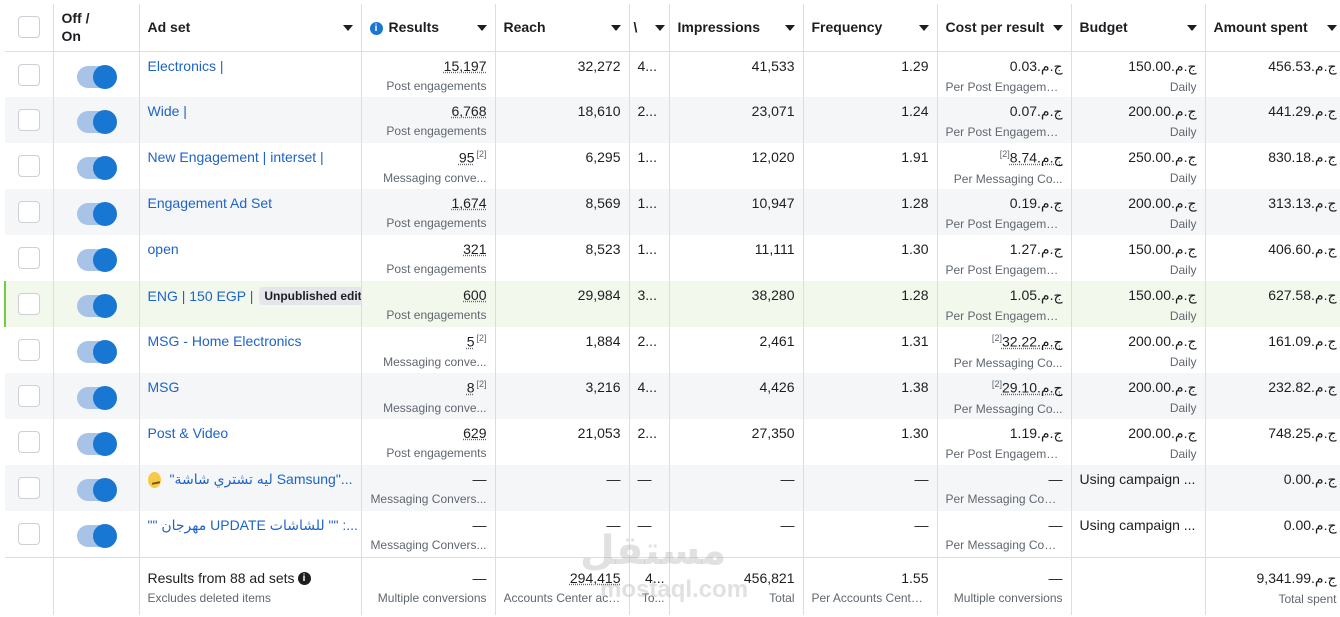 The width and height of the screenshot is (1340, 617). I want to click on adset-name-link: Electronics |, so click(186, 66).